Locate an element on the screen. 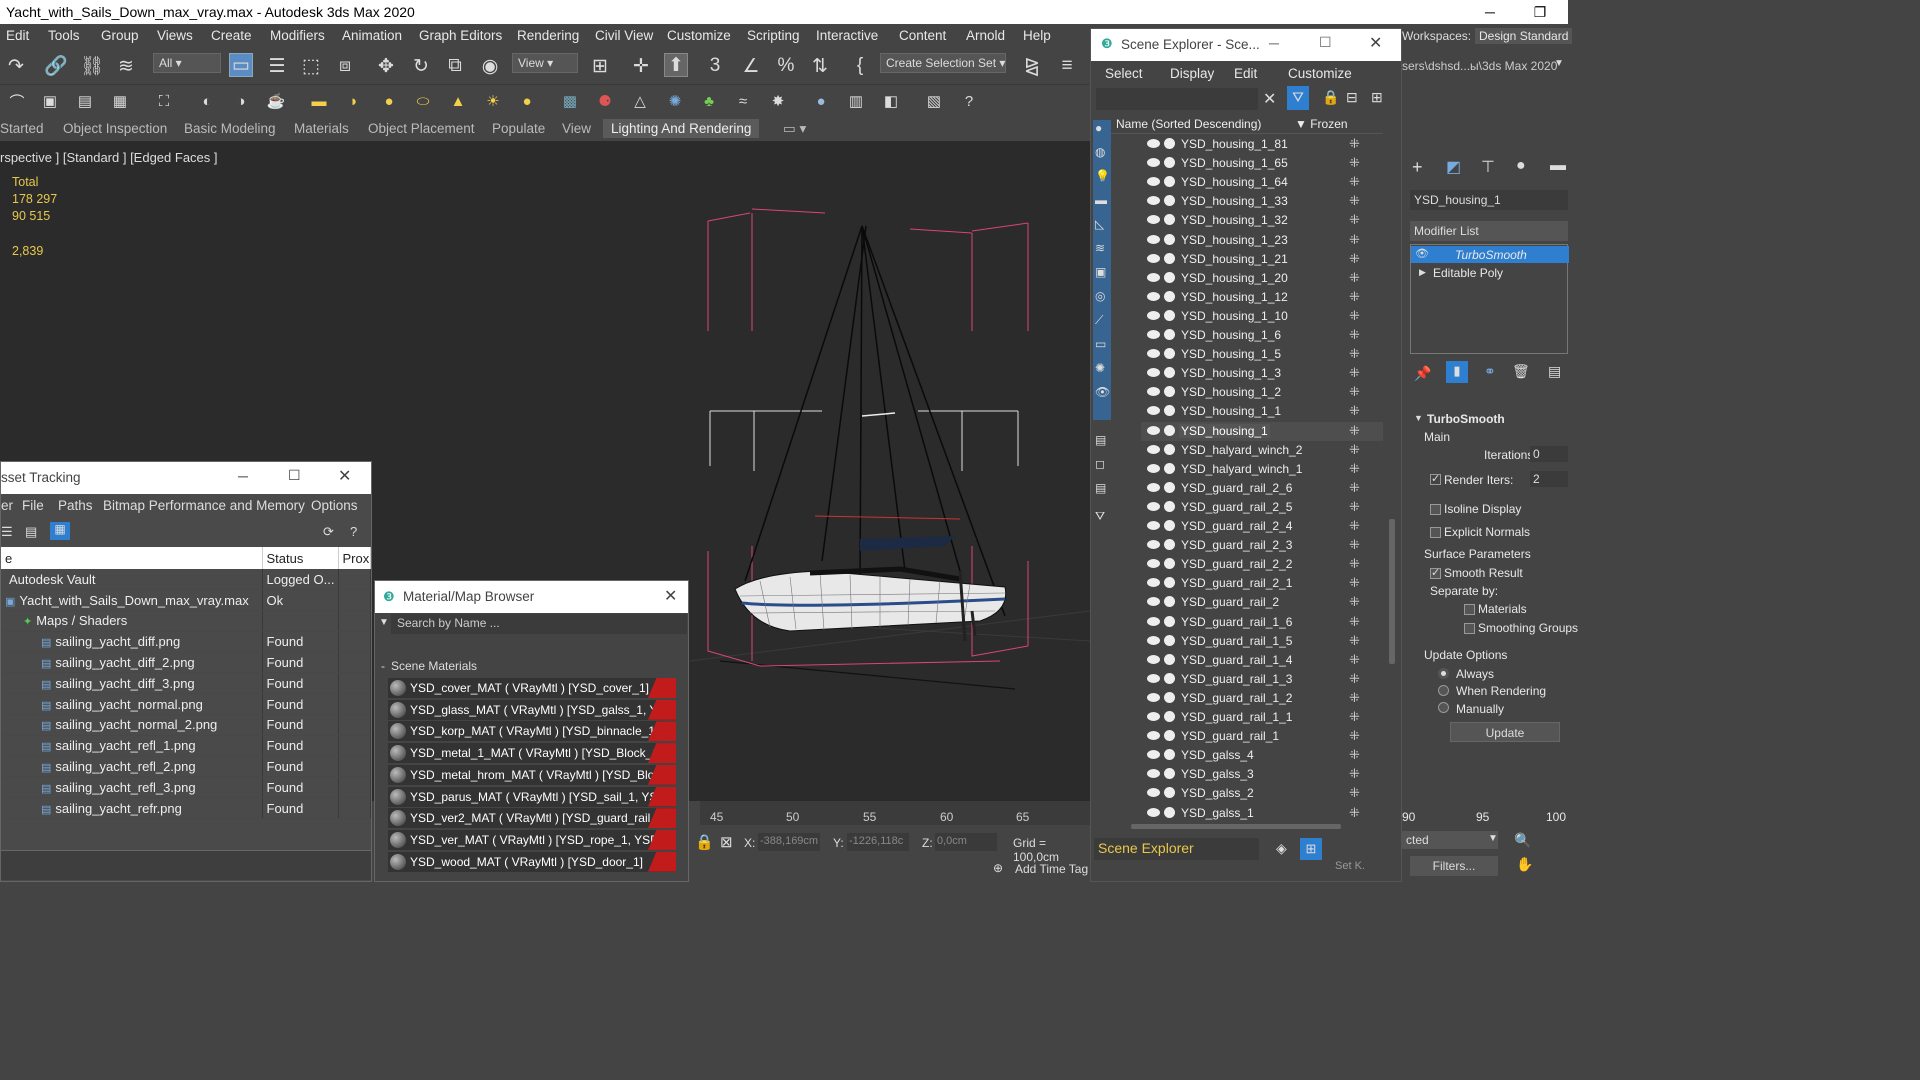  material-item: YSD_cover_MAT ( VRayMtl ) [YSD_cover_1] is located at coordinates (532, 688).